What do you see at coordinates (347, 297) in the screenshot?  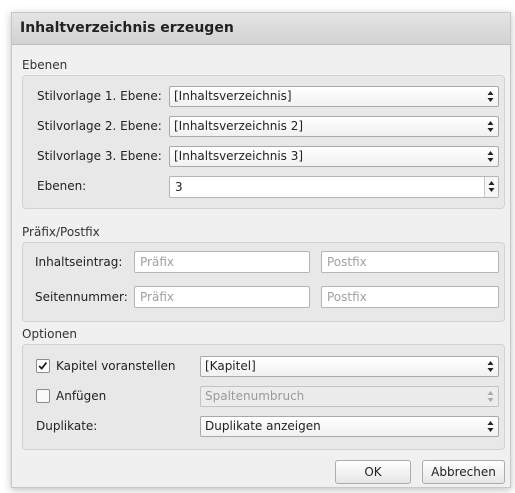 I see `page-number-postfix-placeholder: Postfix` at bounding box center [347, 297].